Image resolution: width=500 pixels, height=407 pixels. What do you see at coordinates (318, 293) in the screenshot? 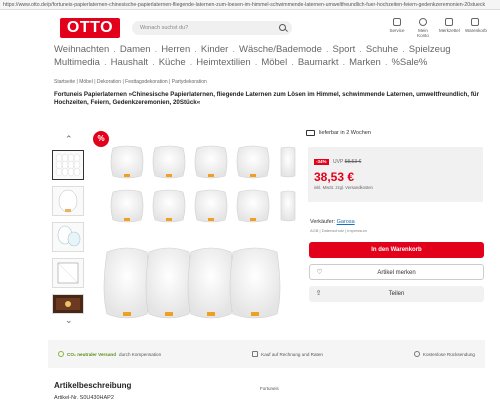
I see `share-icon: ⇪` at bounding box center [318, 293].